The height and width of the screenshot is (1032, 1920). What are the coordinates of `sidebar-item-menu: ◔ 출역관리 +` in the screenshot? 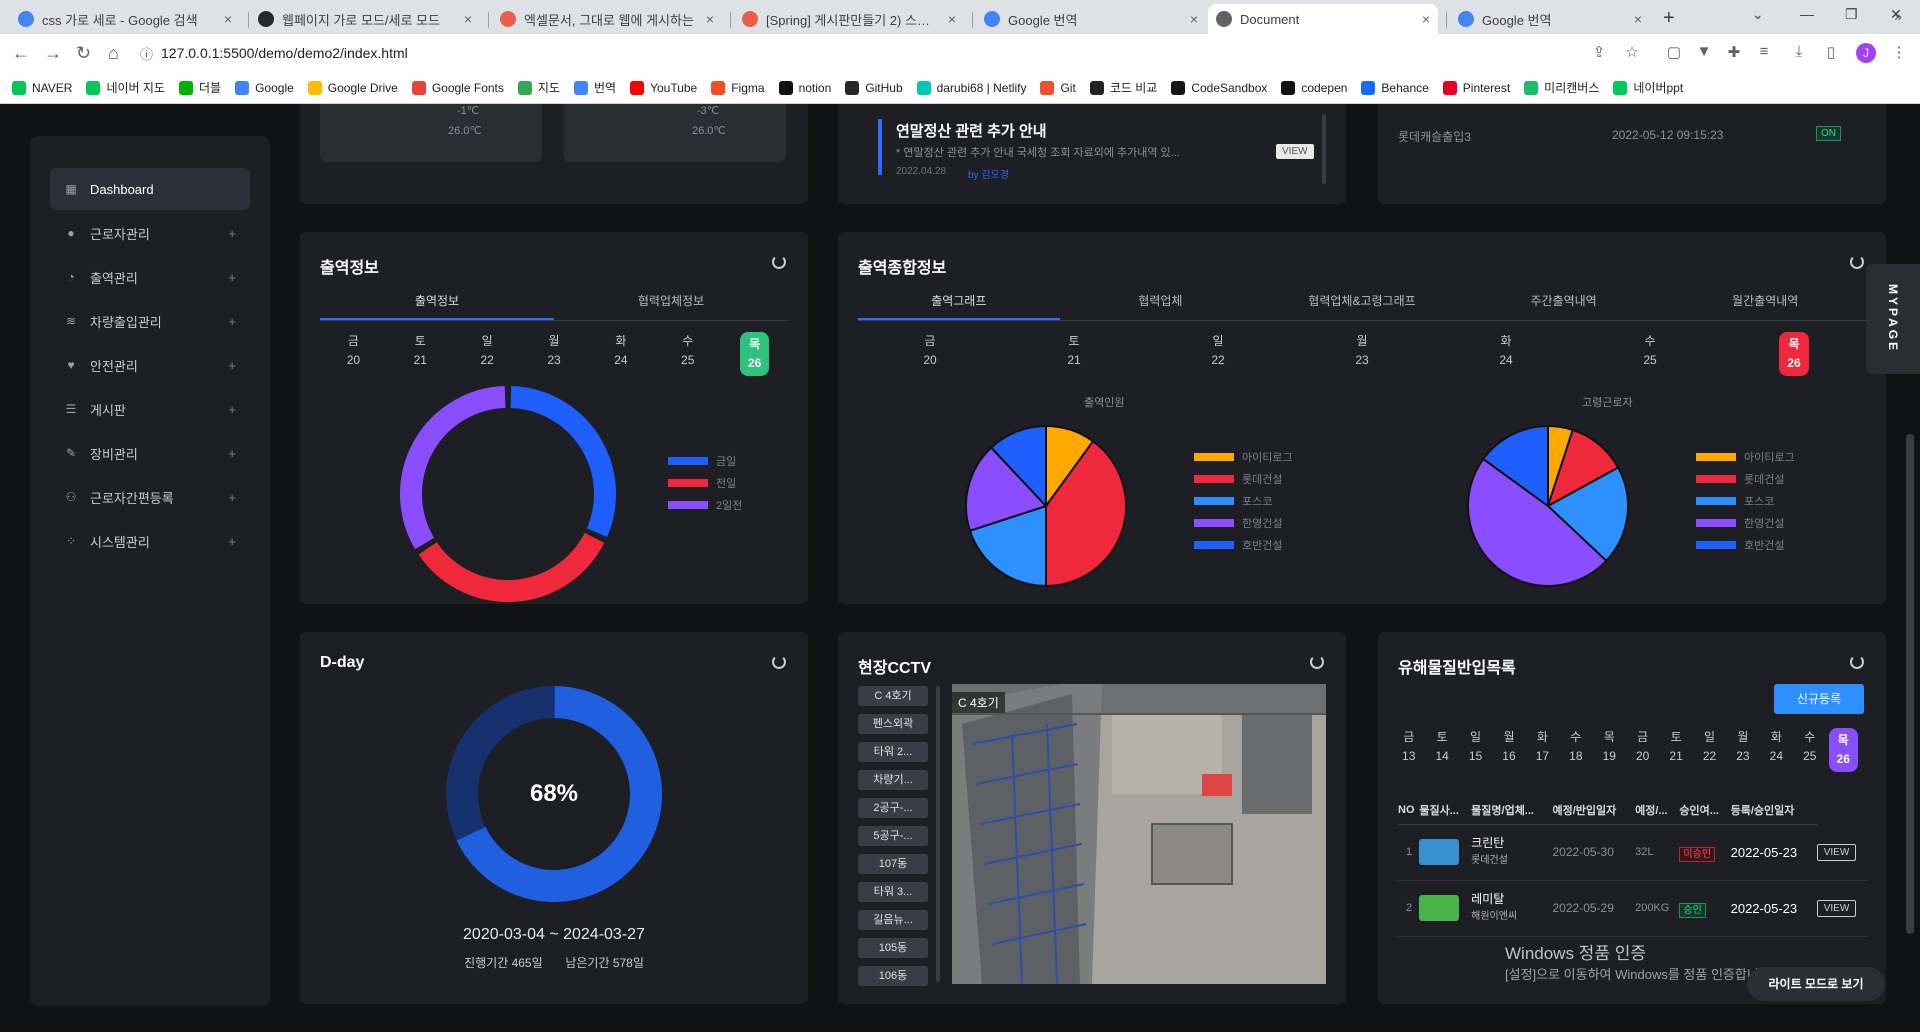 It's located at (150, 277).